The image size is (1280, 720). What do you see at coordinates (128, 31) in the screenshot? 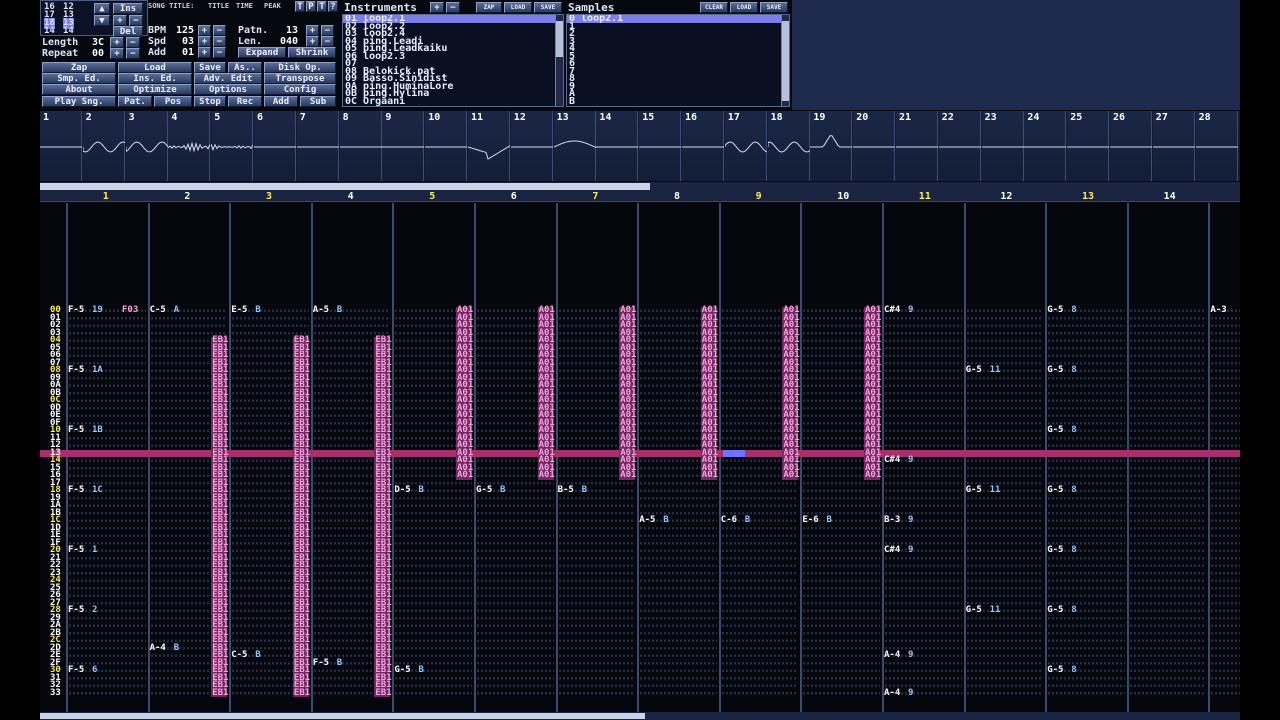
I see `del-button: Del` at bounding box center [128, 31].